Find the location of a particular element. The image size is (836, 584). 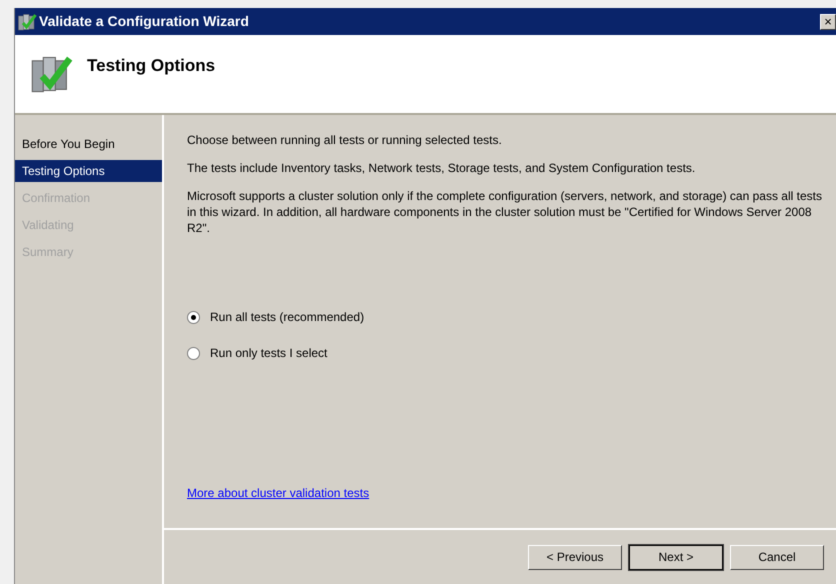

step-item: Testing Options is located at coordinates (88, 171).